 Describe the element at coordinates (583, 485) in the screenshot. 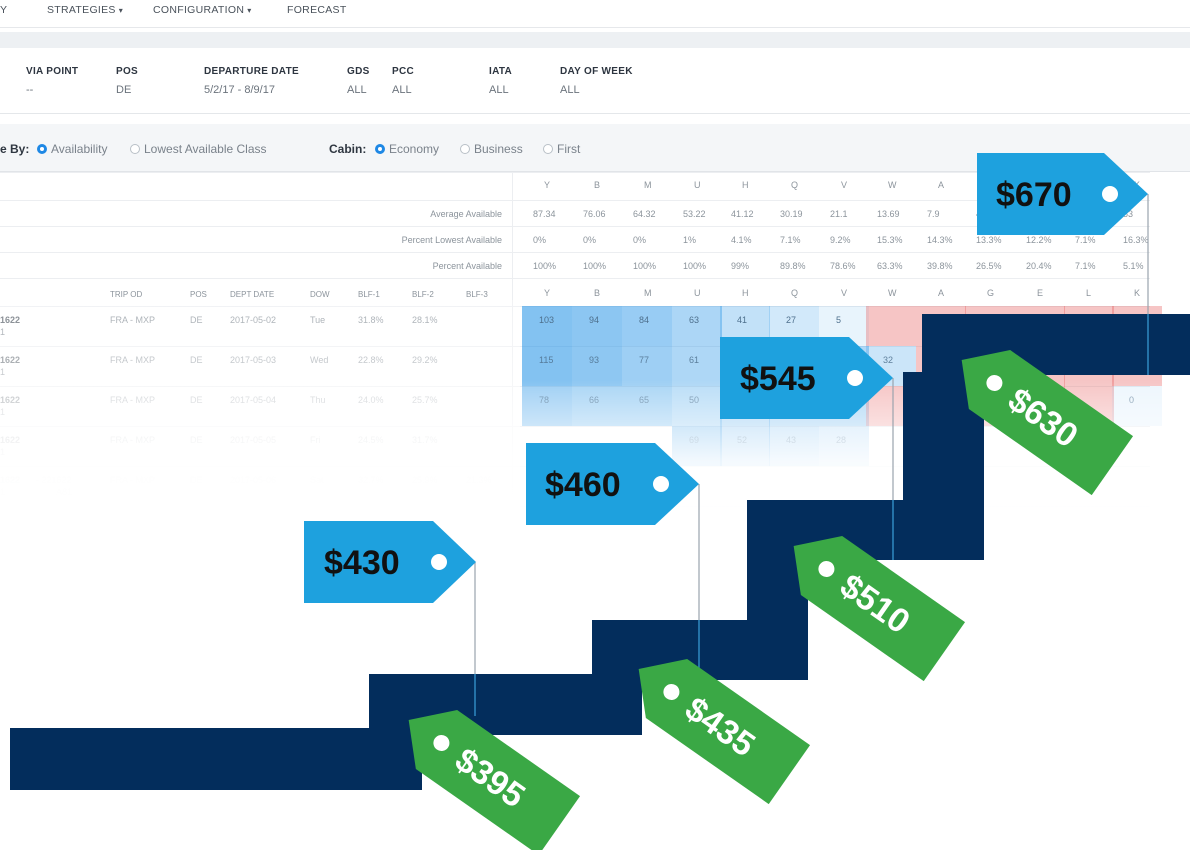

I see `price-label: $460` at that location.